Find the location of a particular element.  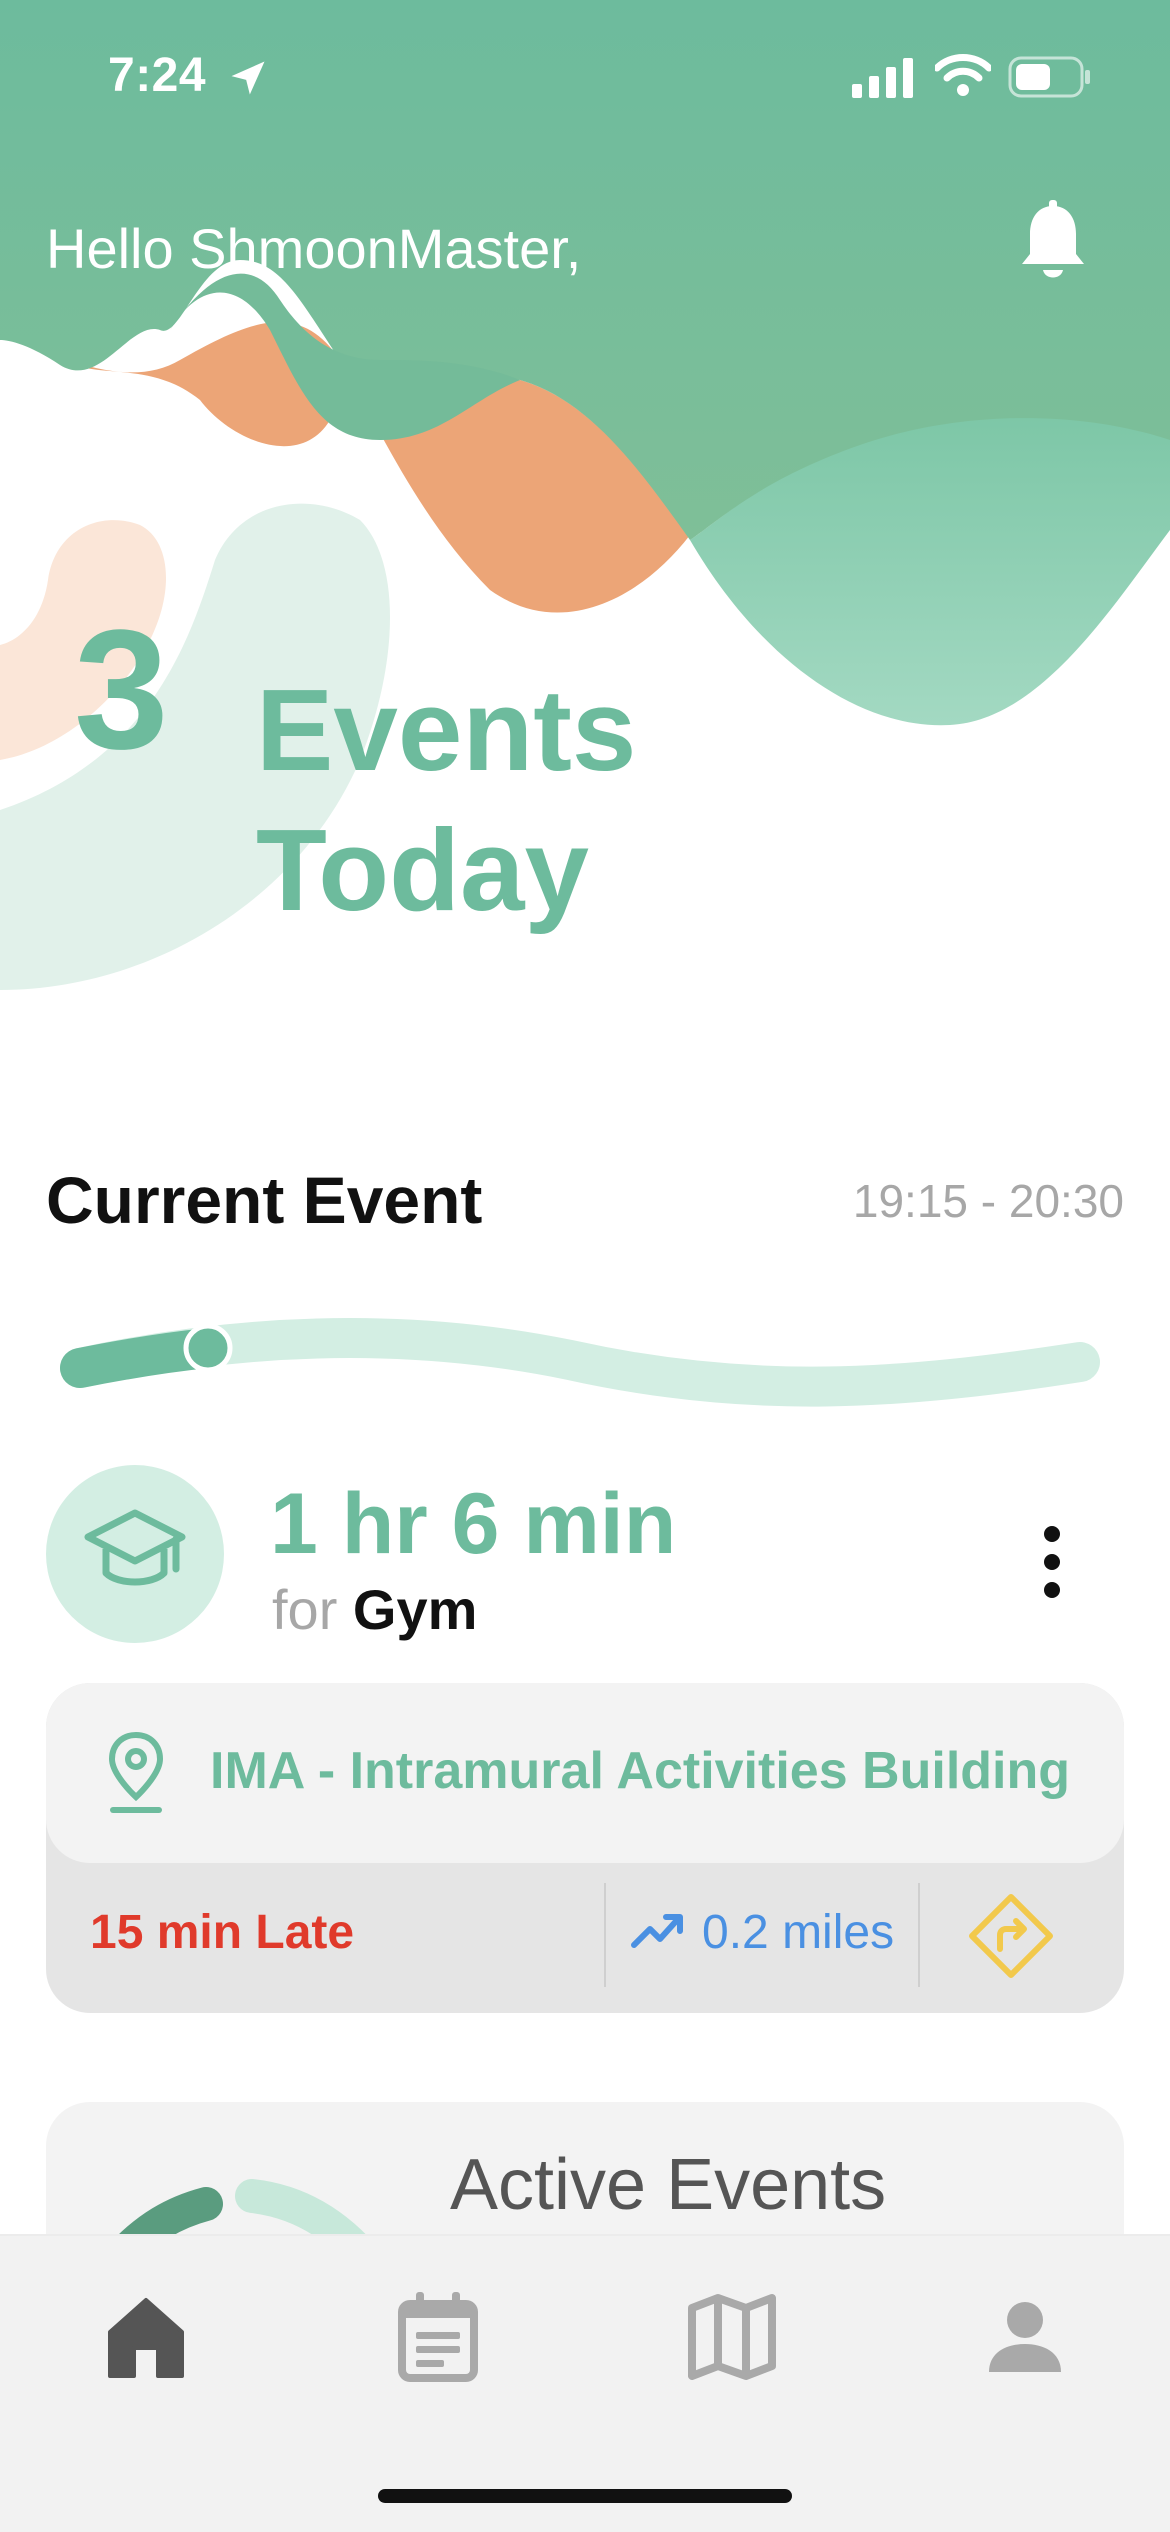

greeting-text: Hello ShmoonMaster, is located at coordinates (314, 248).